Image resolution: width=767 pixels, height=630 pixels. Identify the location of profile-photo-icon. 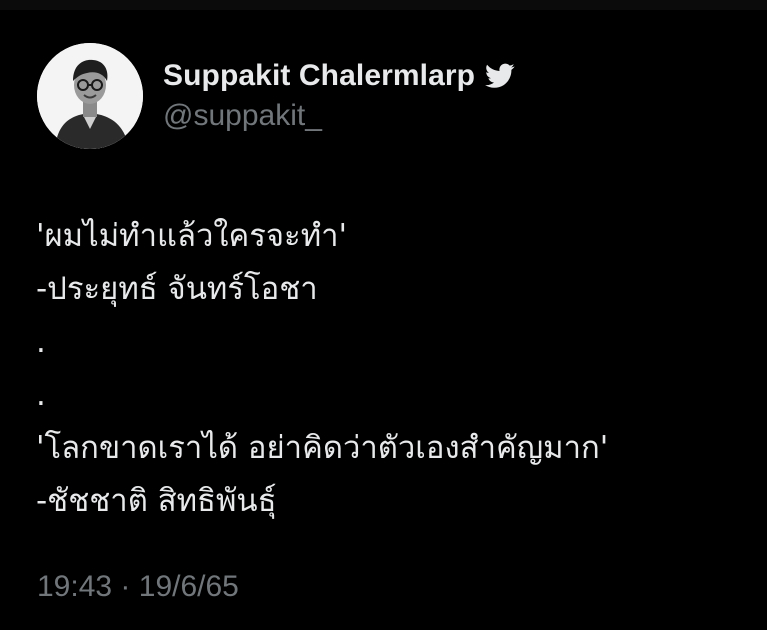
(90, 96).